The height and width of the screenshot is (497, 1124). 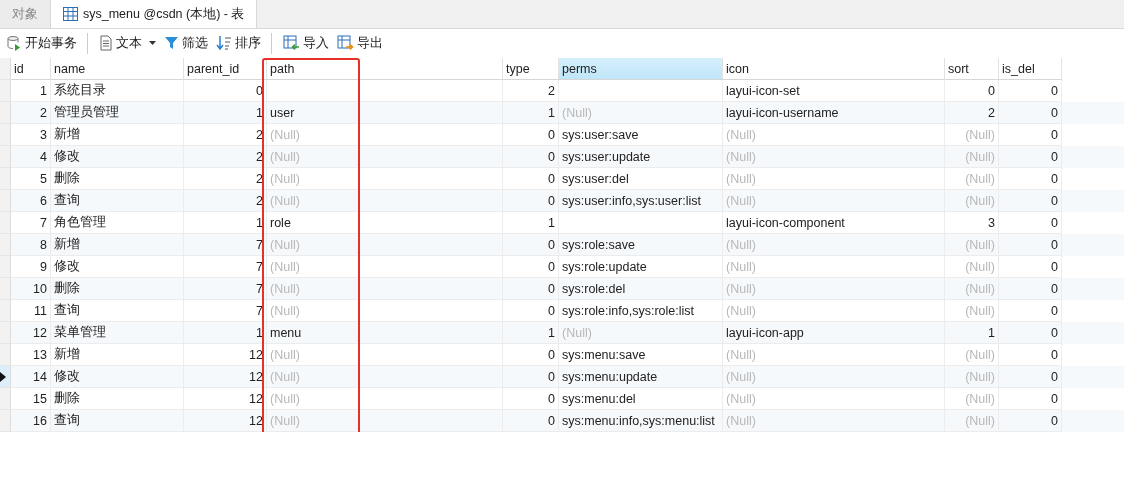 I want to click on column-header: name, so click(x=117, y=69).